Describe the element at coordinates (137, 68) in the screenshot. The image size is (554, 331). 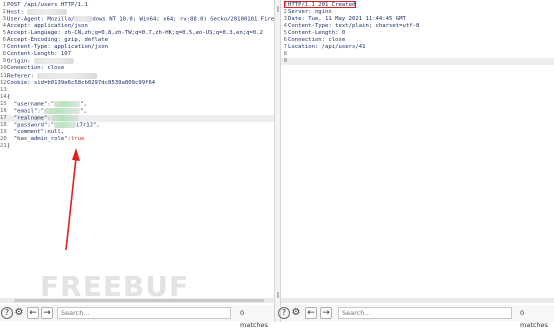
I see `request-line: 10 Connection: close` at that location.